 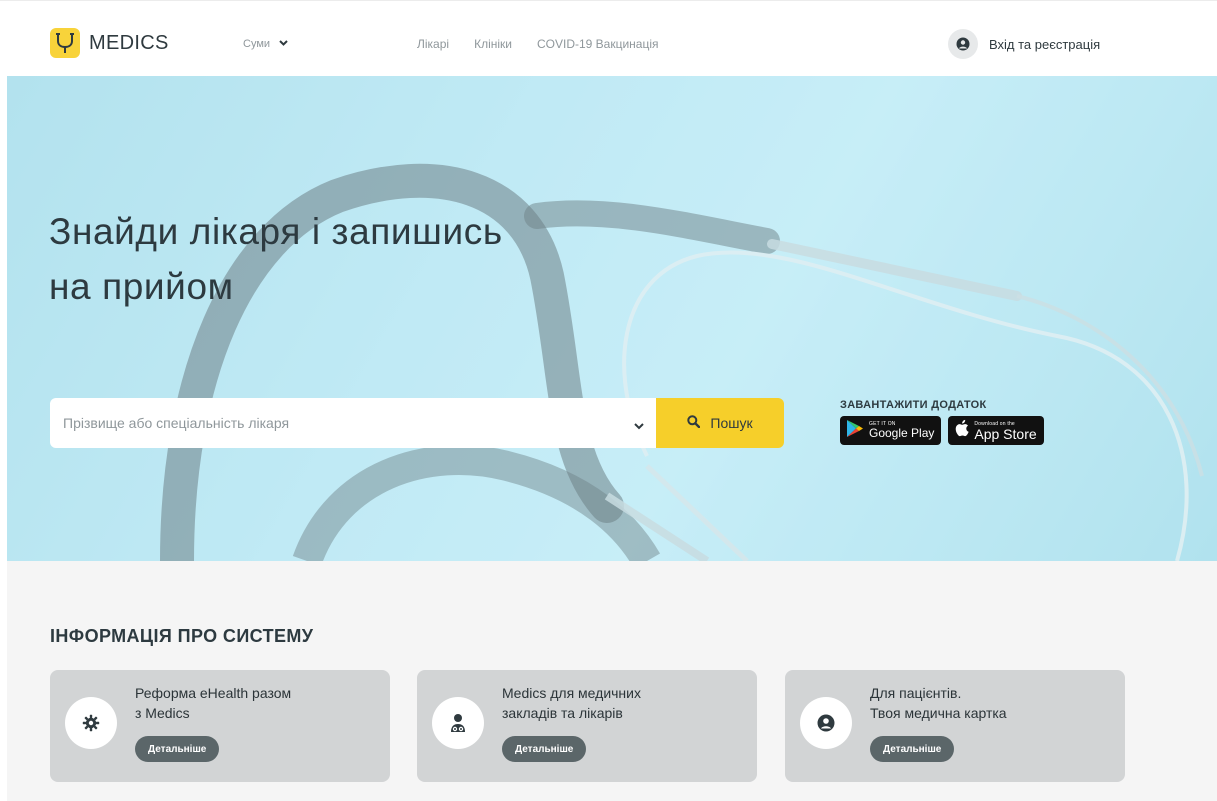 What do you see at coordinates (598, 44) in the screenshot?
I see `nav-covid-vaccination: COVID-19 Вакцинація` at bounding box center [598, 44].